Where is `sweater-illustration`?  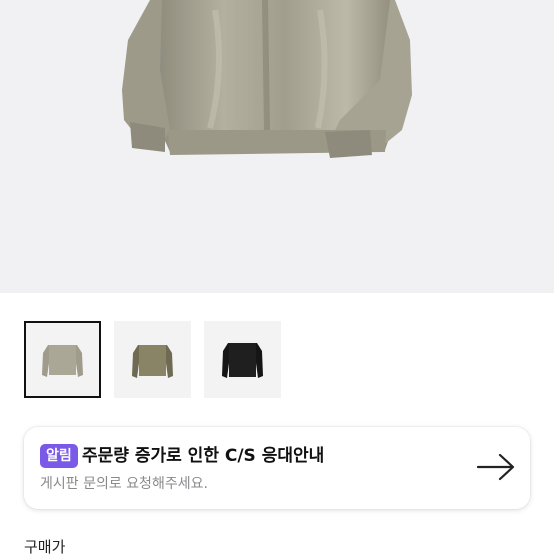
sweater-illustration is located at coordinates (267, 79).